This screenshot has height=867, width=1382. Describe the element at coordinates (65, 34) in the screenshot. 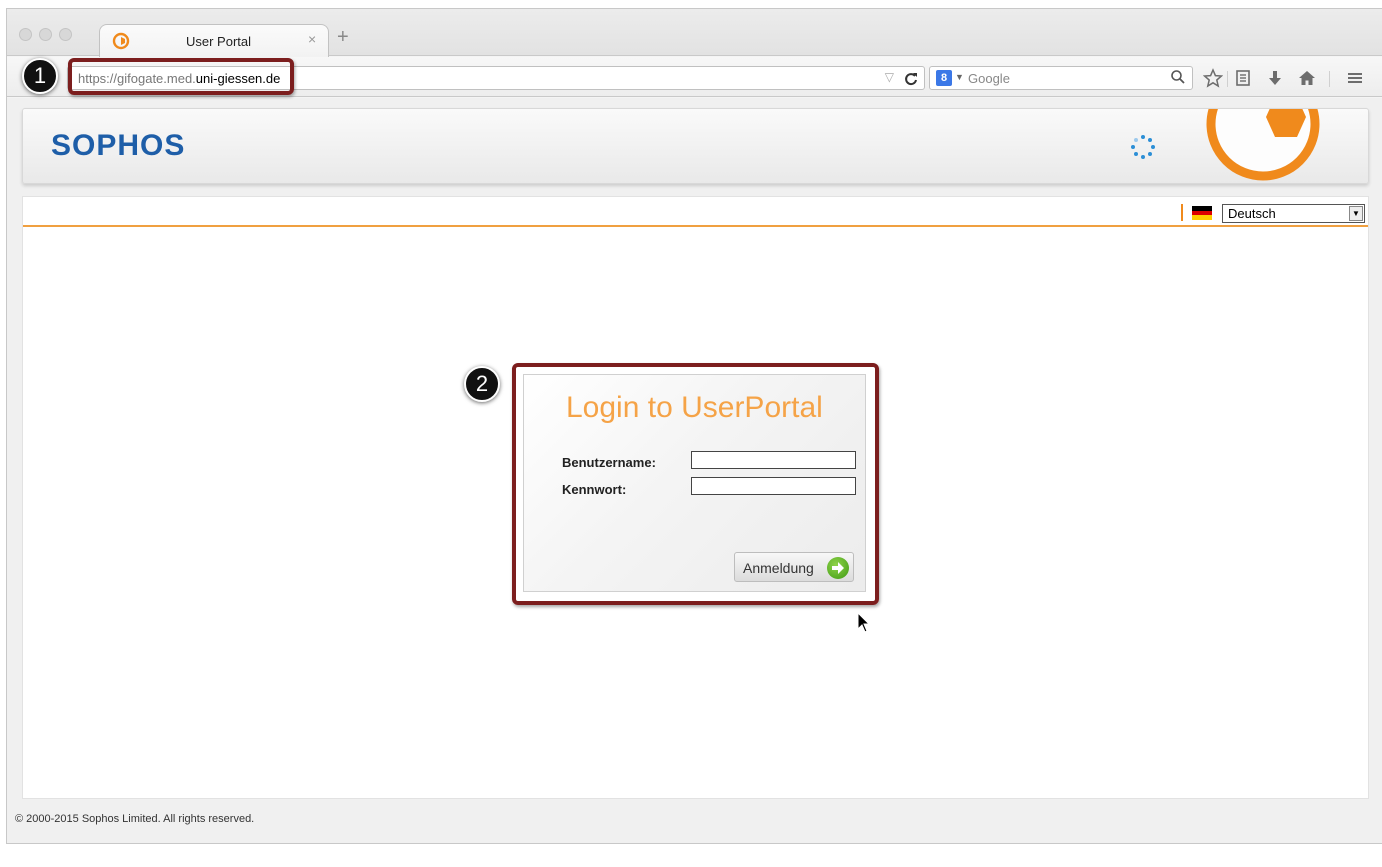

I see `zoom-window-button` at that location.